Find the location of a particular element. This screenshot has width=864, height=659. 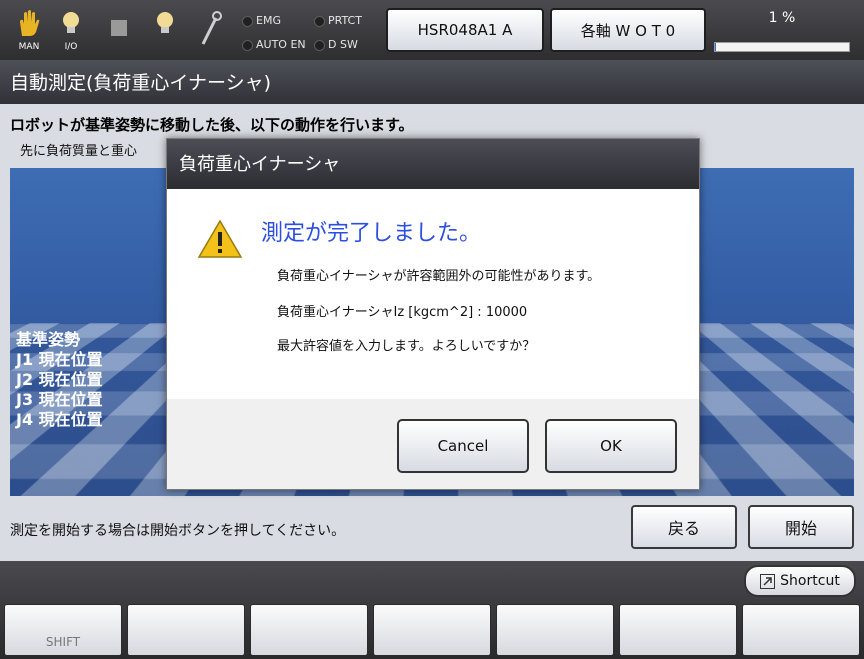

ok-button: OK is located at coordinates (611, 446).